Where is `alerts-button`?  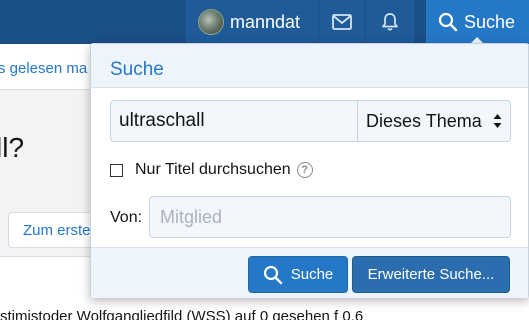 alerts-button is located at coordinates (390, 22).